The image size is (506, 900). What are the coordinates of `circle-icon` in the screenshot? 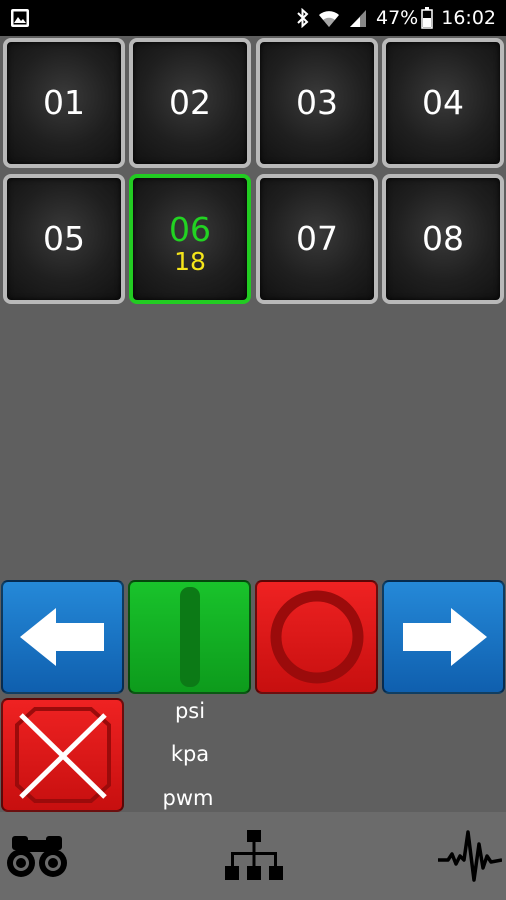 It's located at (317, 637).